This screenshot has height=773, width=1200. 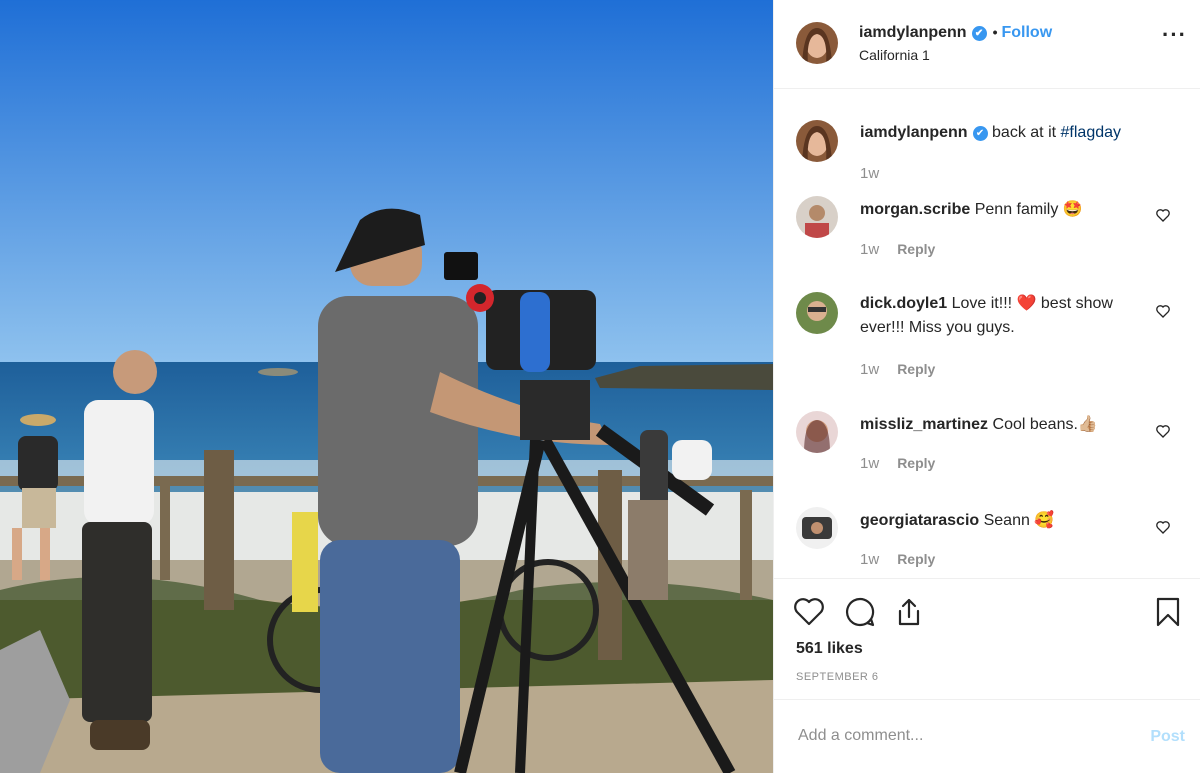 What do you see at coordinates (1167, 737) in the screenshot?
I see `post-comment-button: Post` at bounding box center [1167, 737].